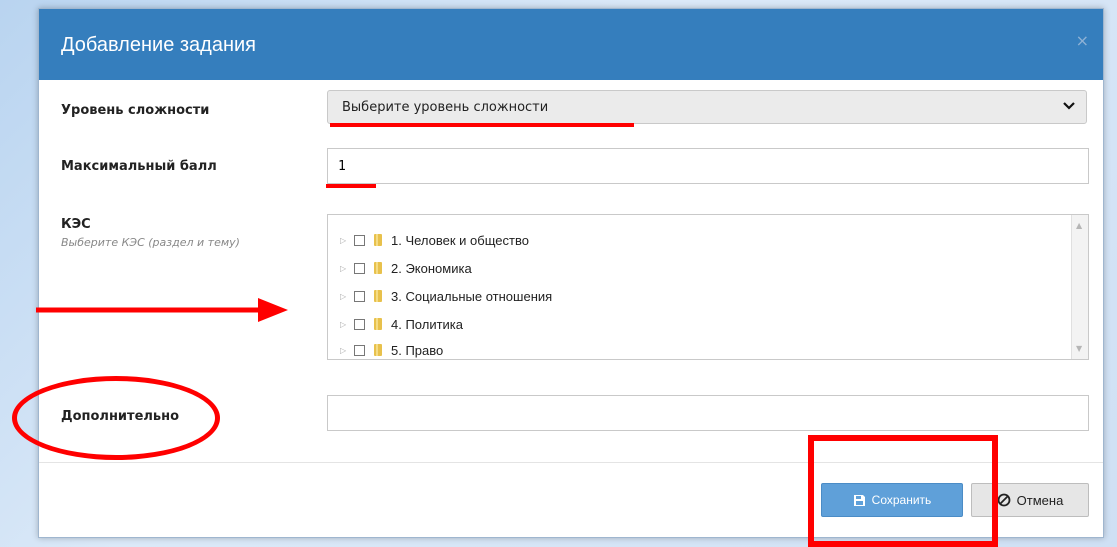 The image size is (1117, 547). What do you see at coordinates (1079, 287) in the screenshot?
I see `tree-scrollbar: ▲ ▼` at bounding box center [1079, 287].